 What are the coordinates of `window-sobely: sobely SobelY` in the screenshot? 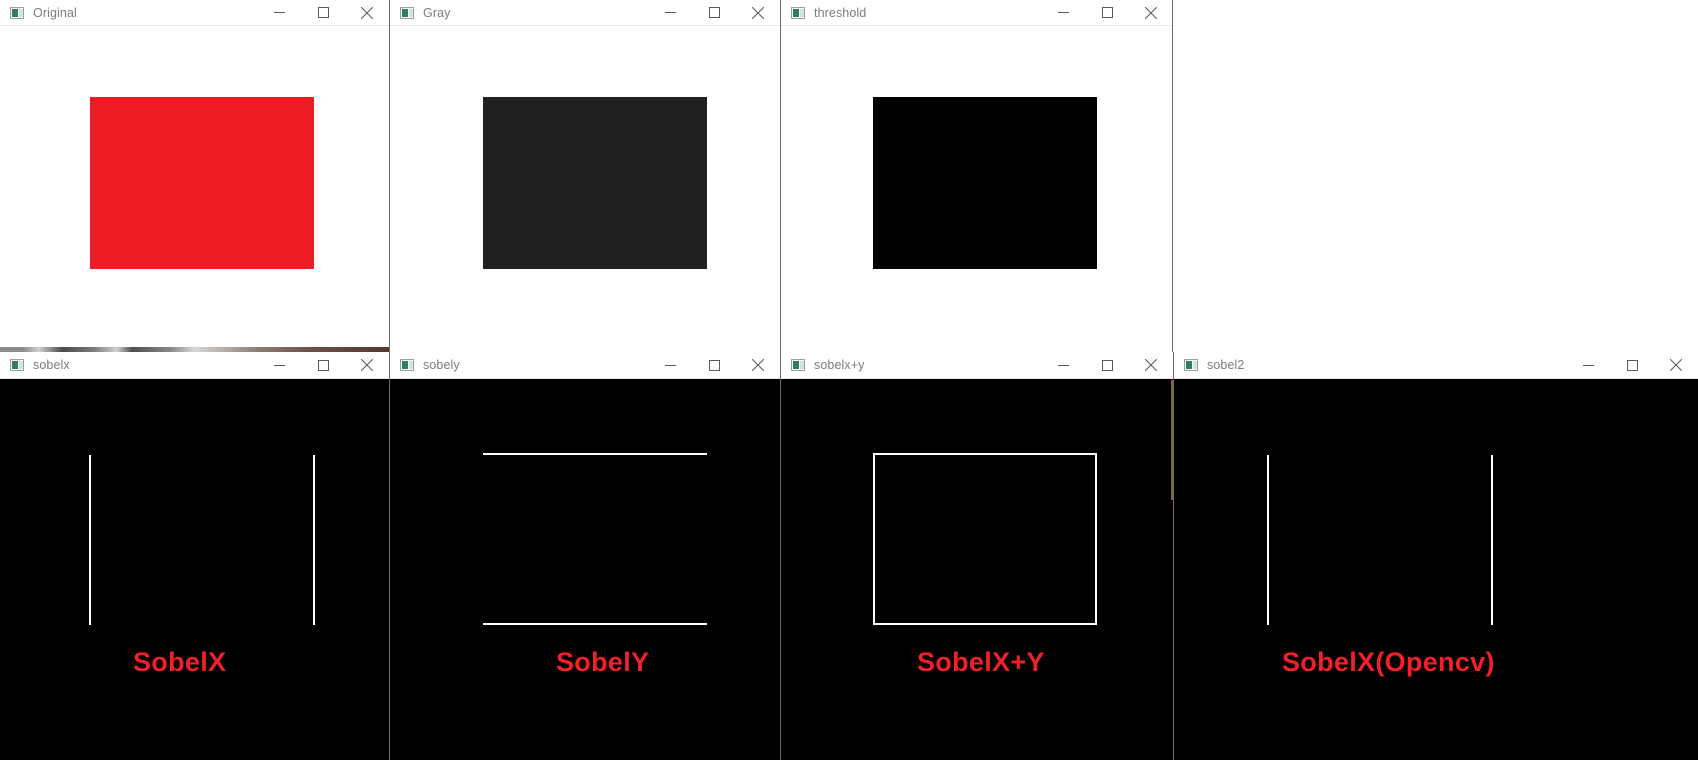 It's located at (585, 556).